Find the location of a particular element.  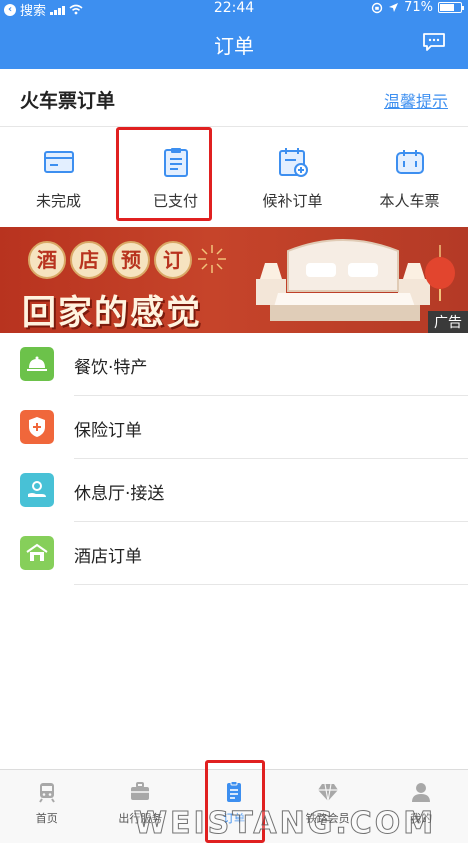

order-icon is located at coordinates (233, 791).